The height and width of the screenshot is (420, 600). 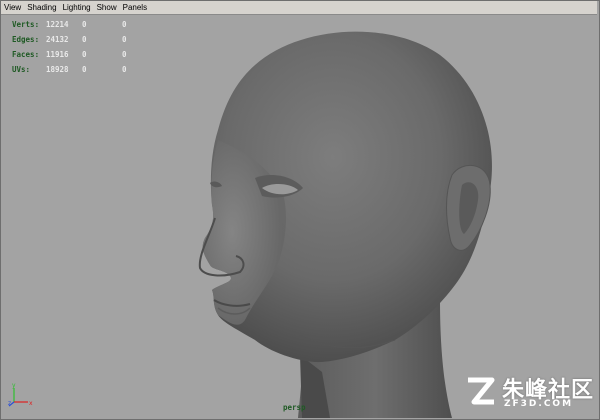 I want to click on hud-label: Faces:, so click(x=26, y=54).